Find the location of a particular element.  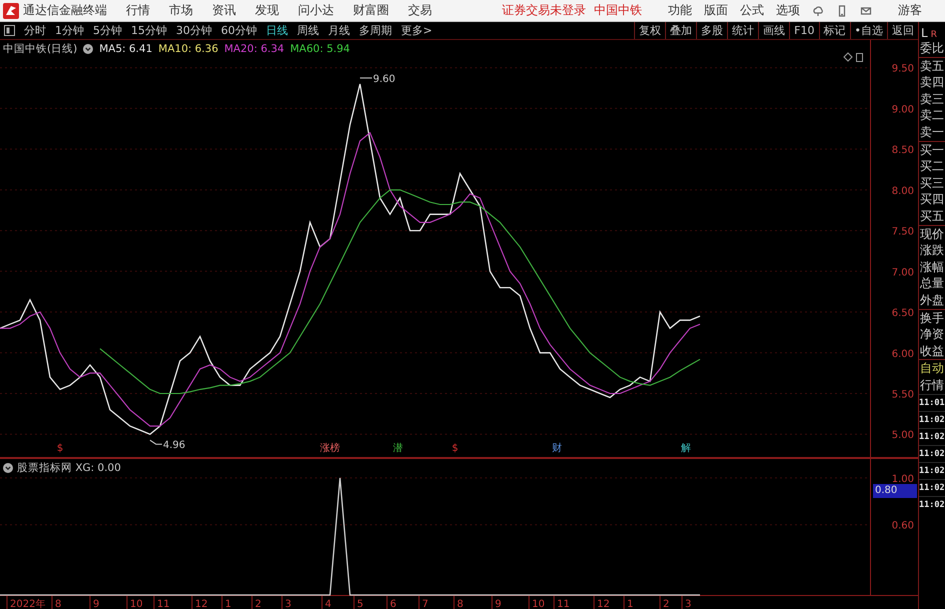

toolbar-button: 多股 is located at coordinates (712, 30).